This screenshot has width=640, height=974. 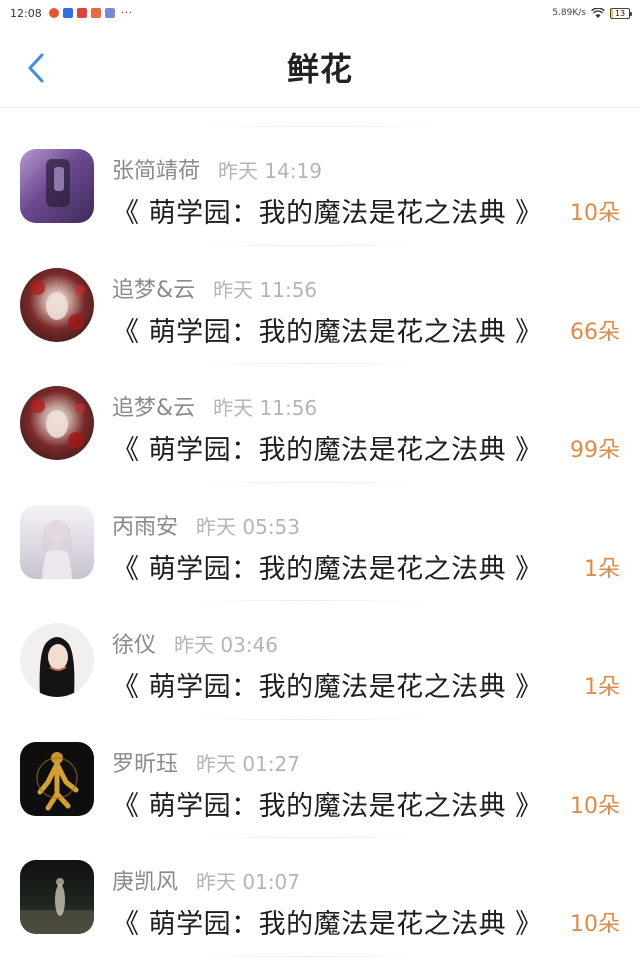 What do you see at coordinates (145, 880) in the screenshot?
I see `user-name: 庚凯风` at bounding box center [145, 880].